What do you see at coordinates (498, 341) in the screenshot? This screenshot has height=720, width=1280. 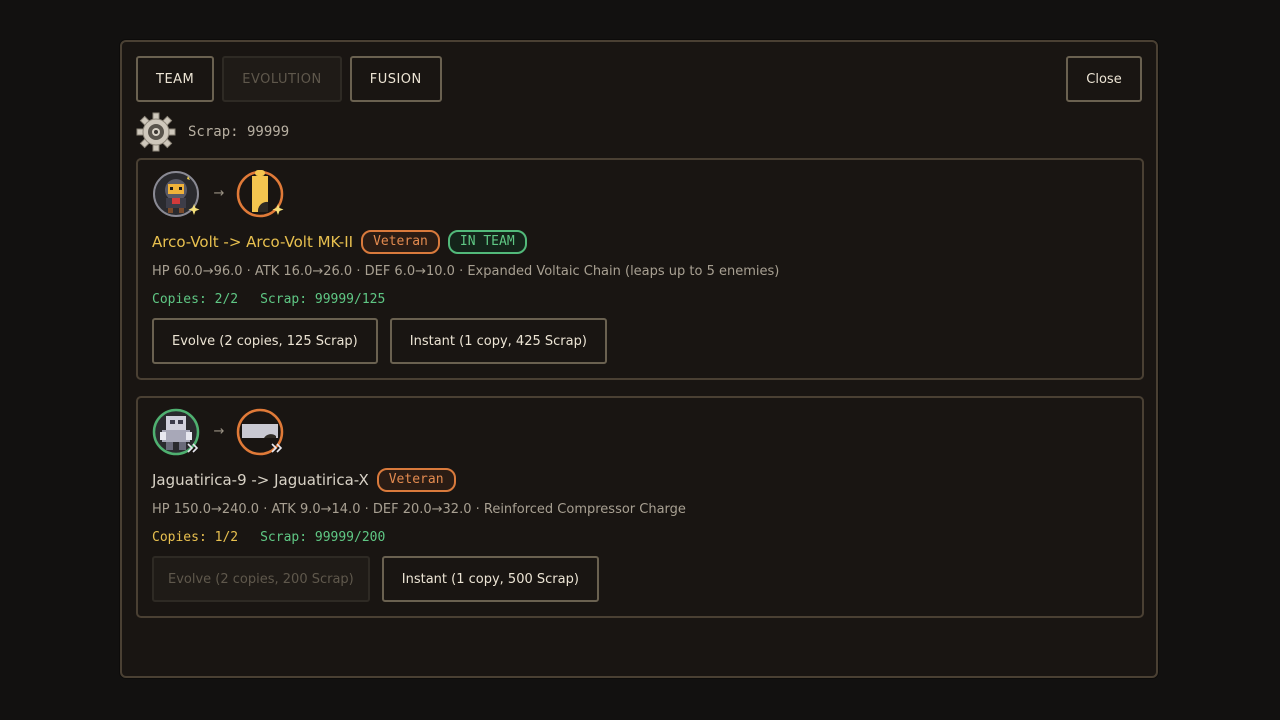 I see `instant-evolve-button: Instant (1 copy, 425 Scrap)` at bounding box center [498, 341].